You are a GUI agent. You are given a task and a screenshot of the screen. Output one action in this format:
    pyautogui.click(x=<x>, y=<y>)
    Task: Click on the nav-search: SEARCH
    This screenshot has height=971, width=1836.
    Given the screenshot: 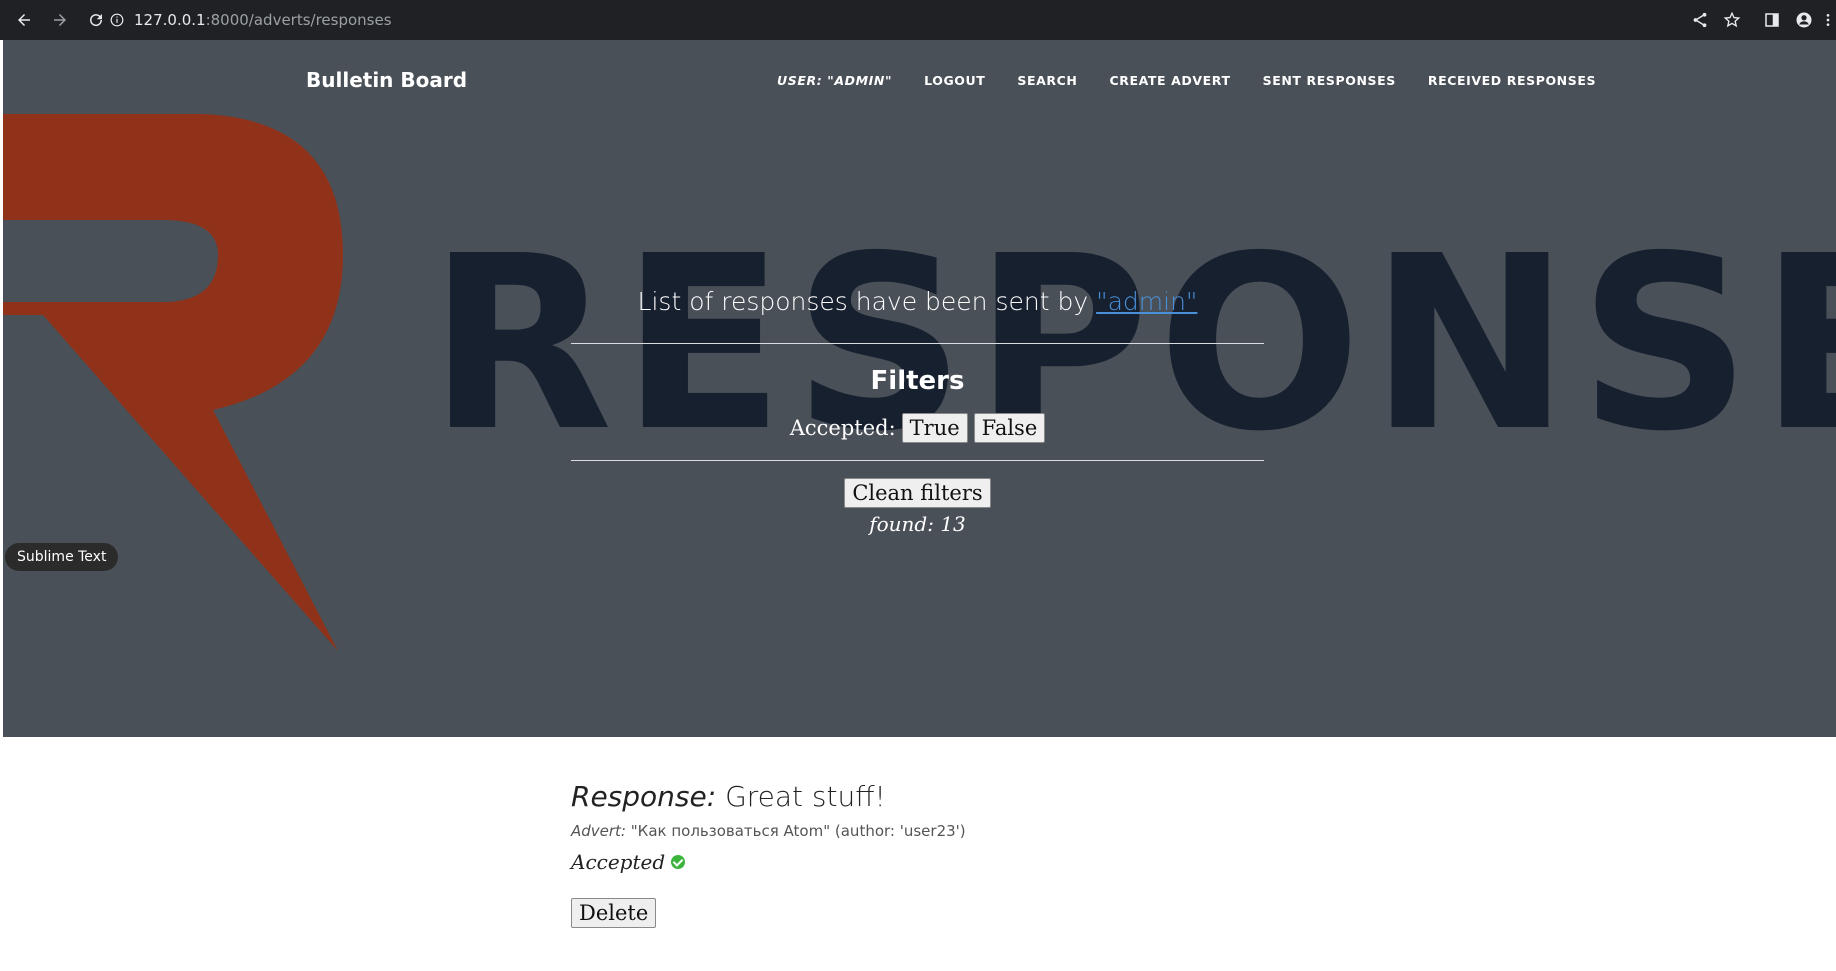 What is the action you would take?
    pyautogui.click(x=1047, y=80)
    